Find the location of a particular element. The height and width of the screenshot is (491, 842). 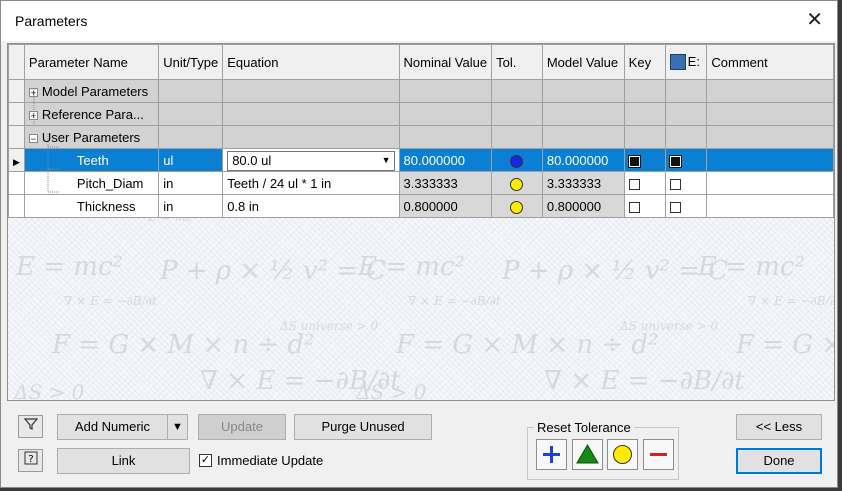

dropdown-arrow-icon: ▼ is located at coordinates (386, 160).